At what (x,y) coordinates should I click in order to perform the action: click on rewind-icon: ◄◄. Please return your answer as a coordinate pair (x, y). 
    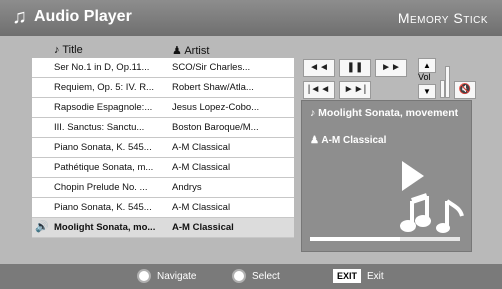
    Looking at the image, I should click on (319, 67).